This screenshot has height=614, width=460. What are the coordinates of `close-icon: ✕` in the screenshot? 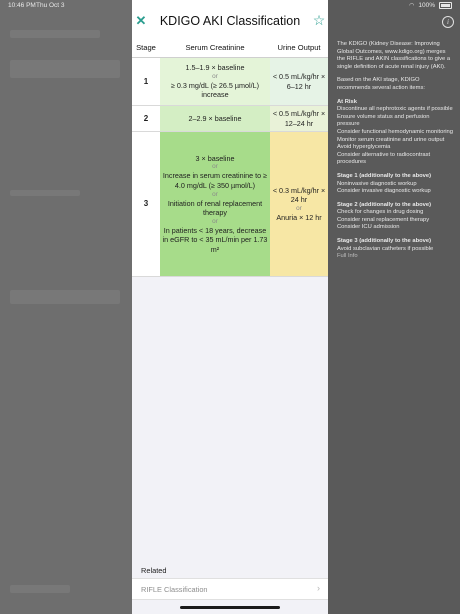 It's located at (141, 20).